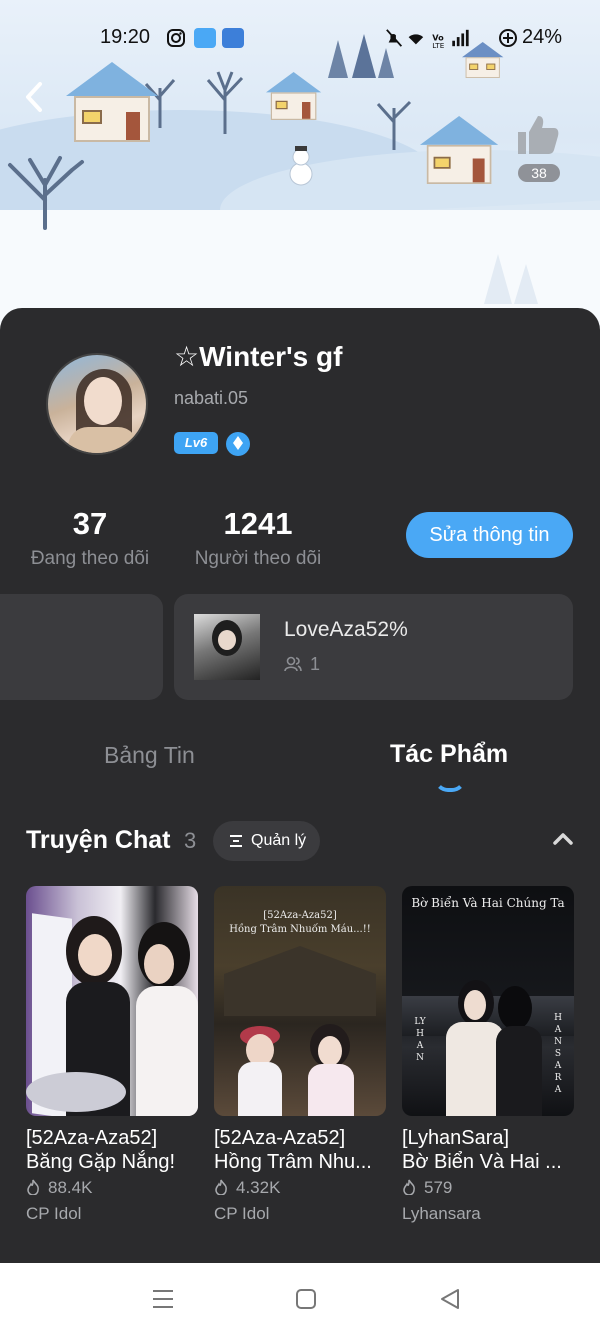  I want to click on cover-text-line1: [52Aza-Aza52], so click(300, 915).